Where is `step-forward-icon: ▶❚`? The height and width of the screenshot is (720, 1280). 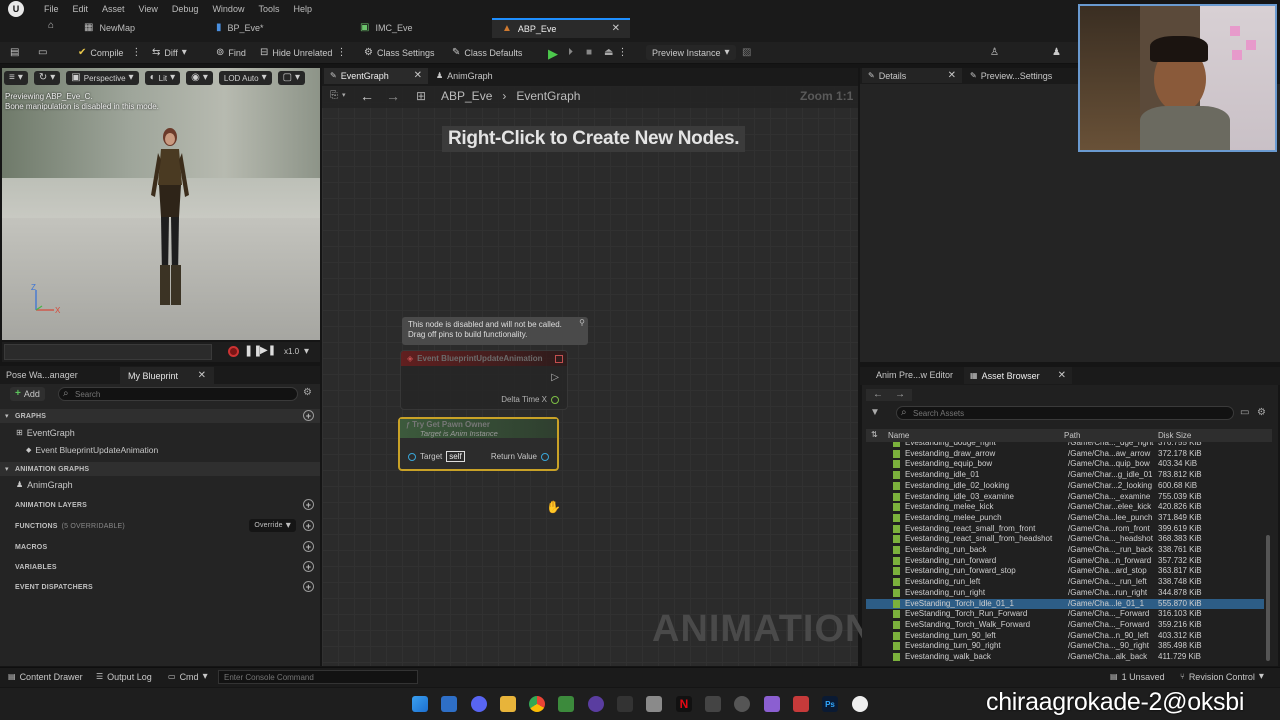 step-forward-icon: ▶❚ is located at coordinates (268, 351).